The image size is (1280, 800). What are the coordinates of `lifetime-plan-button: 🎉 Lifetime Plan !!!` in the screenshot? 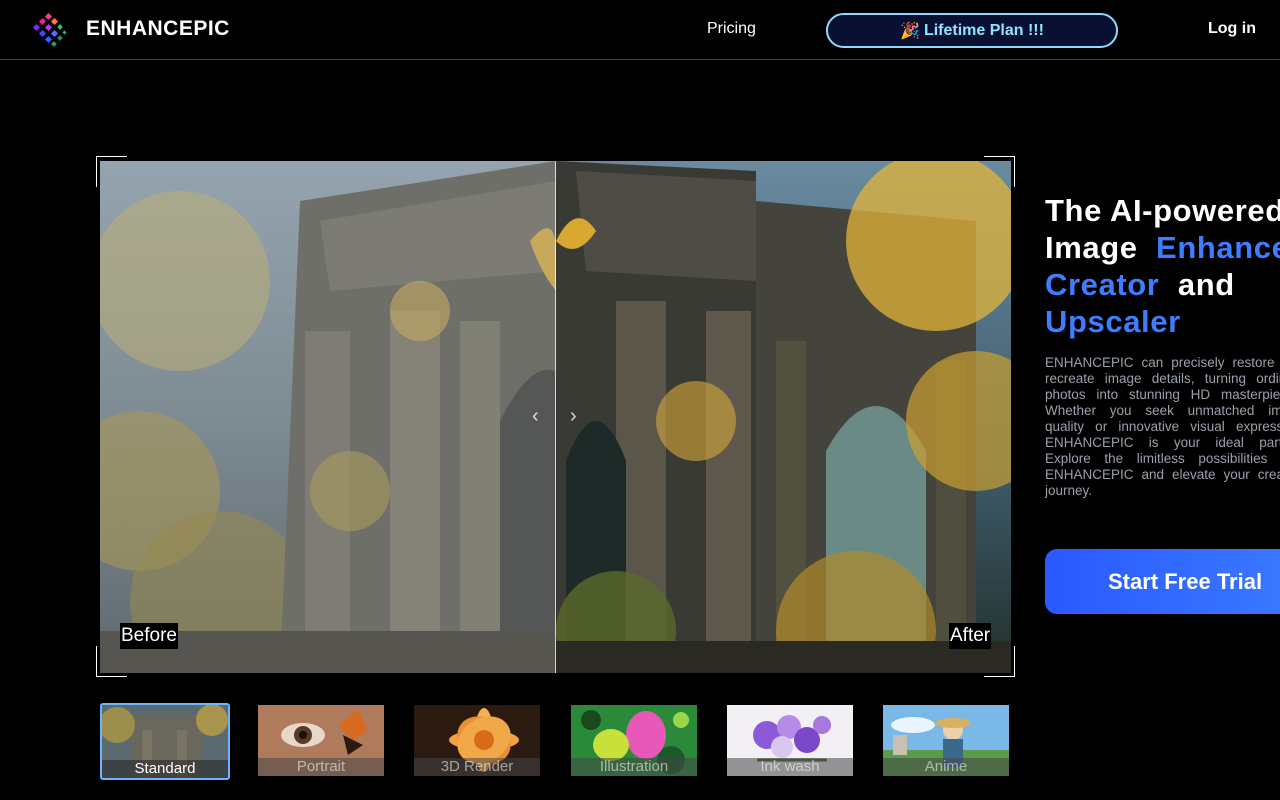 It's located at (972, 30).